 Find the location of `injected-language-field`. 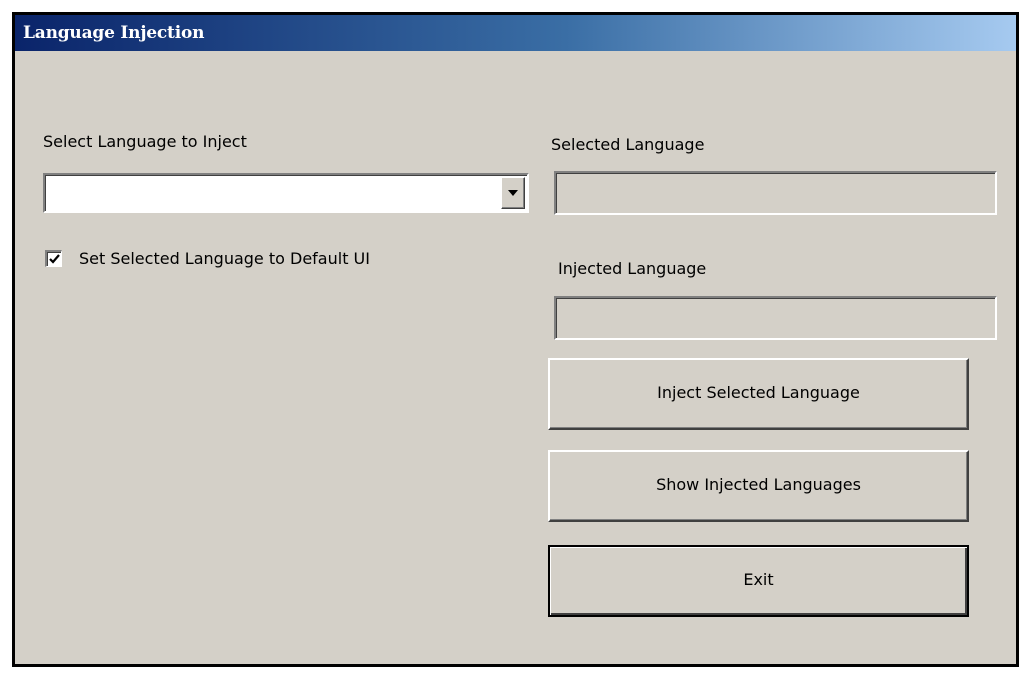

injected-language-field is located at coordinates (775, 318).